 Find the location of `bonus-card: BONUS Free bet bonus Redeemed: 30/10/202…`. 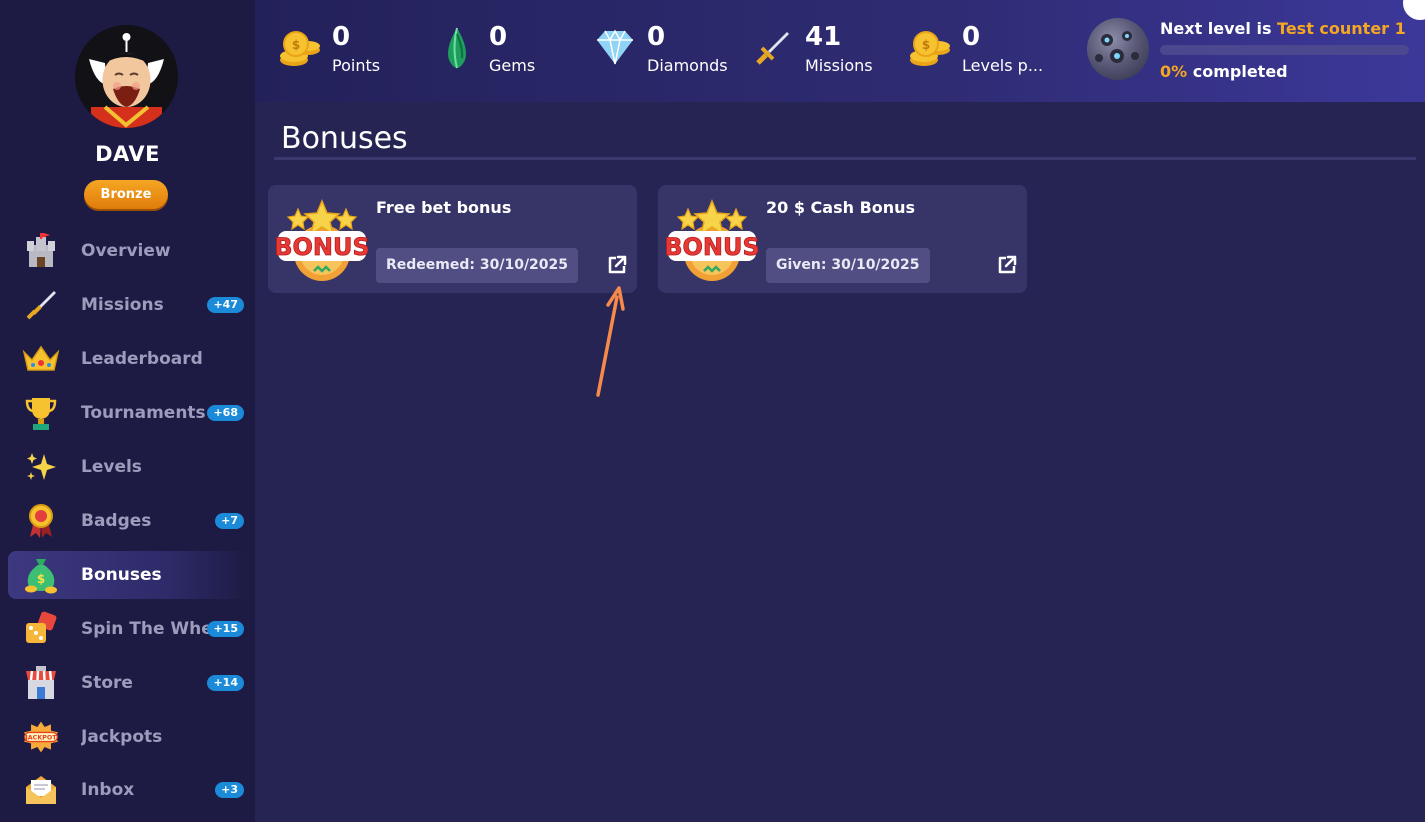

bonus-card: BONUS Free bet bonus Redeemed: 30/10/202… is located at coordinates (452, 239).